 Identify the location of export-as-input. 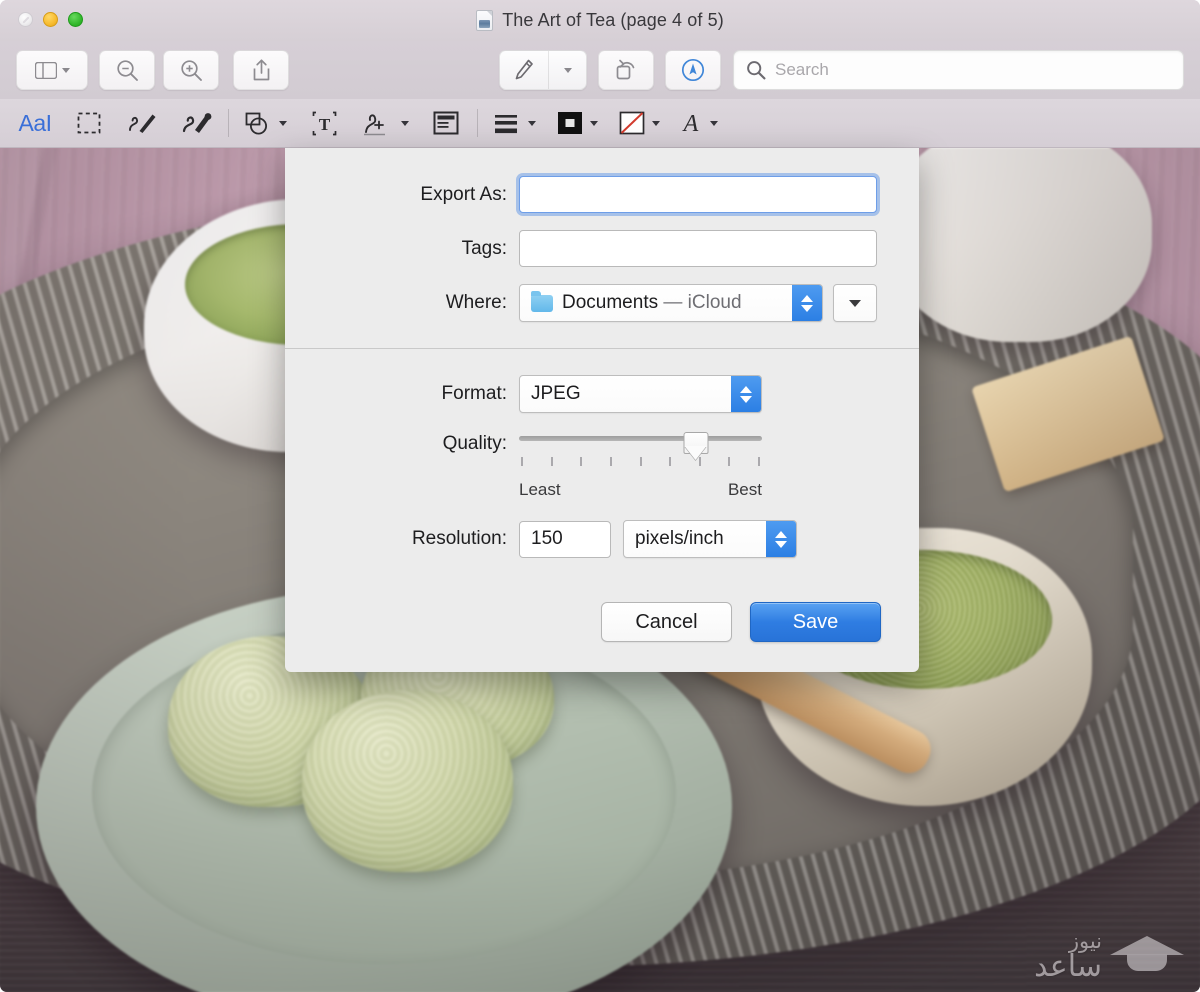
(698, 194).